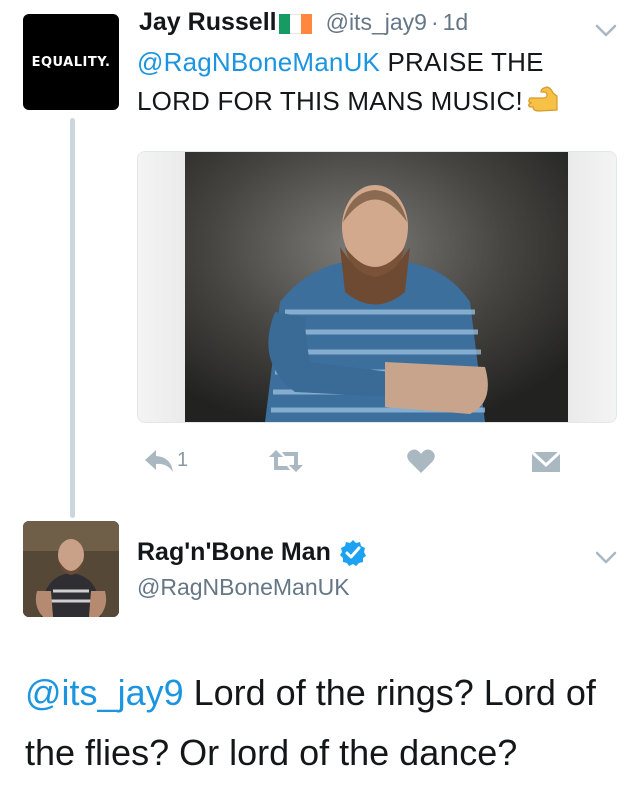  I want to click on mention-link: @its_jay9, so click(104, 692).